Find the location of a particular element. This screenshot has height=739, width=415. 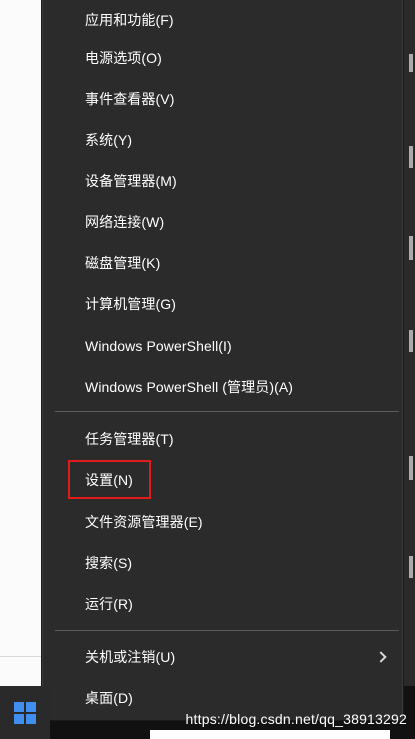

menu-item-power-options: 电源选项(O) is located at coordinates (222, 58).